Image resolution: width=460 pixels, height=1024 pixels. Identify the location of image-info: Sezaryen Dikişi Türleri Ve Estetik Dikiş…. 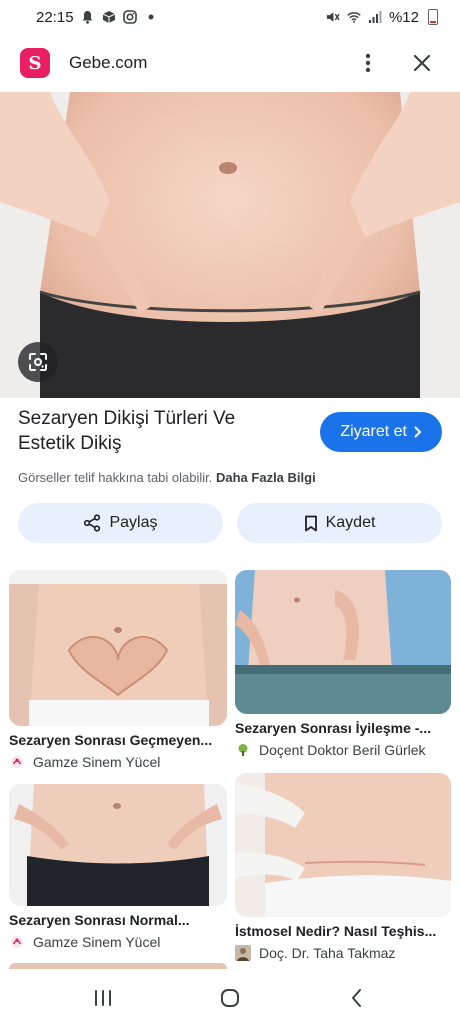
(230, 445).